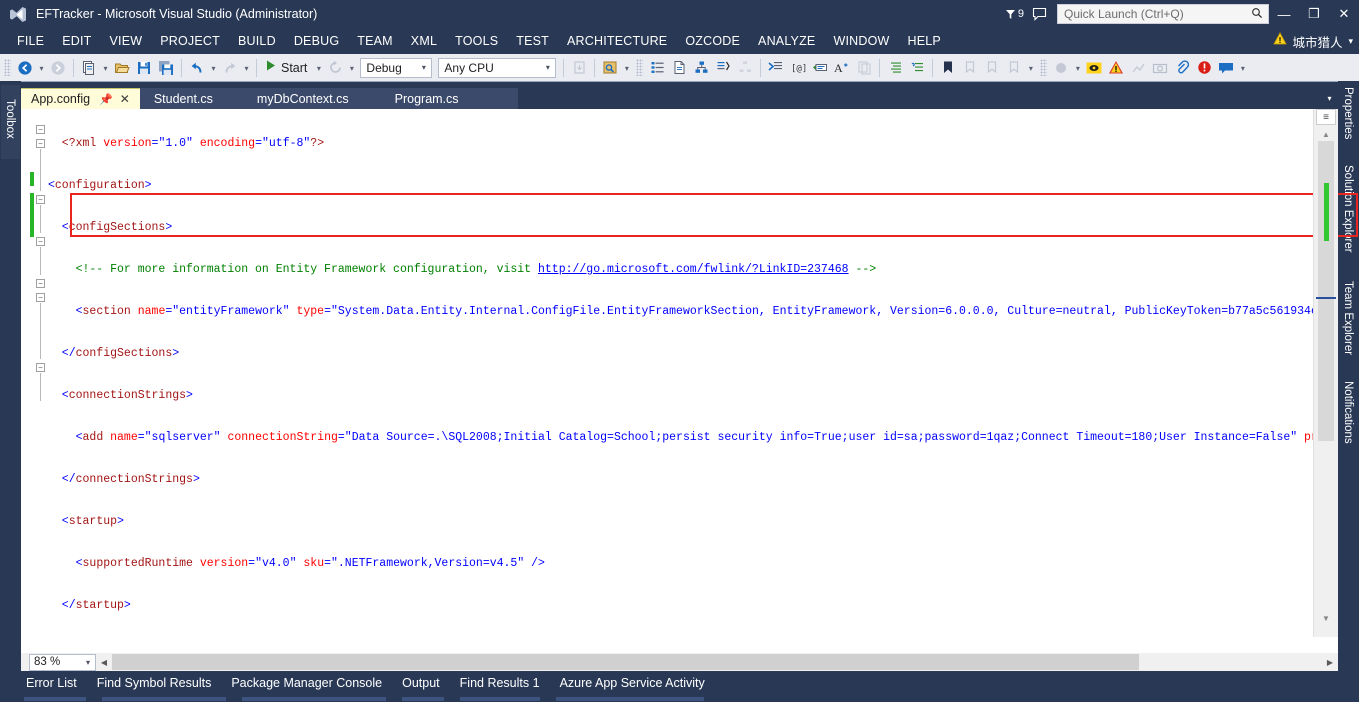 This screenshot has width=1359, height=702. Describe the element at coordinates (948, 68) in the screenshot. I see `bookmark-icon` at that location.